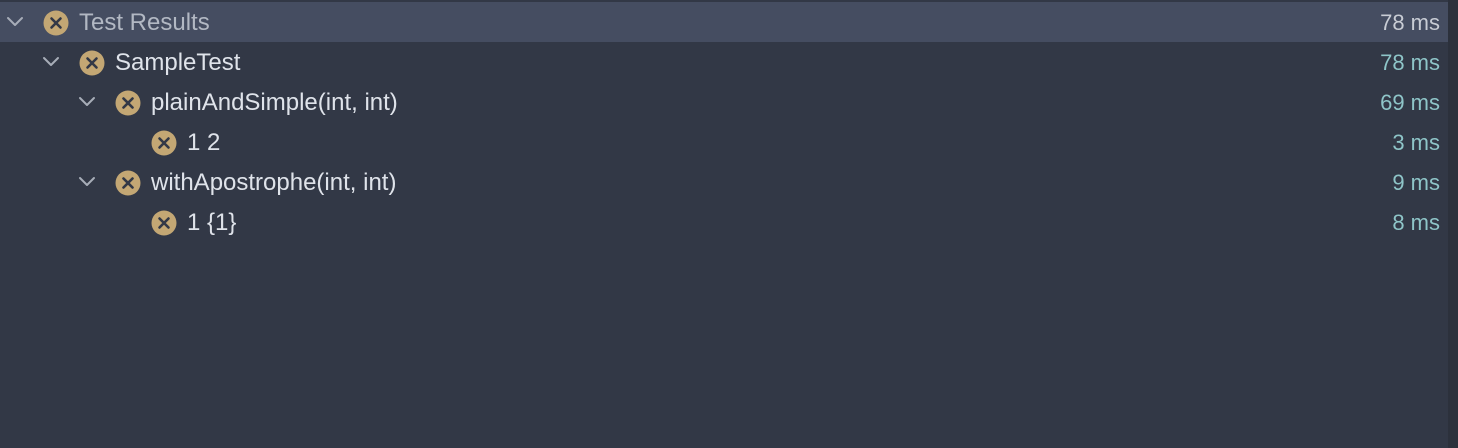 Image resolution: width=1458 pixels, height=448 pixels. Describe the element at coordinates (1410, 102) in the screenshot. I see `tree-row-duration: 69 ms` at that location.